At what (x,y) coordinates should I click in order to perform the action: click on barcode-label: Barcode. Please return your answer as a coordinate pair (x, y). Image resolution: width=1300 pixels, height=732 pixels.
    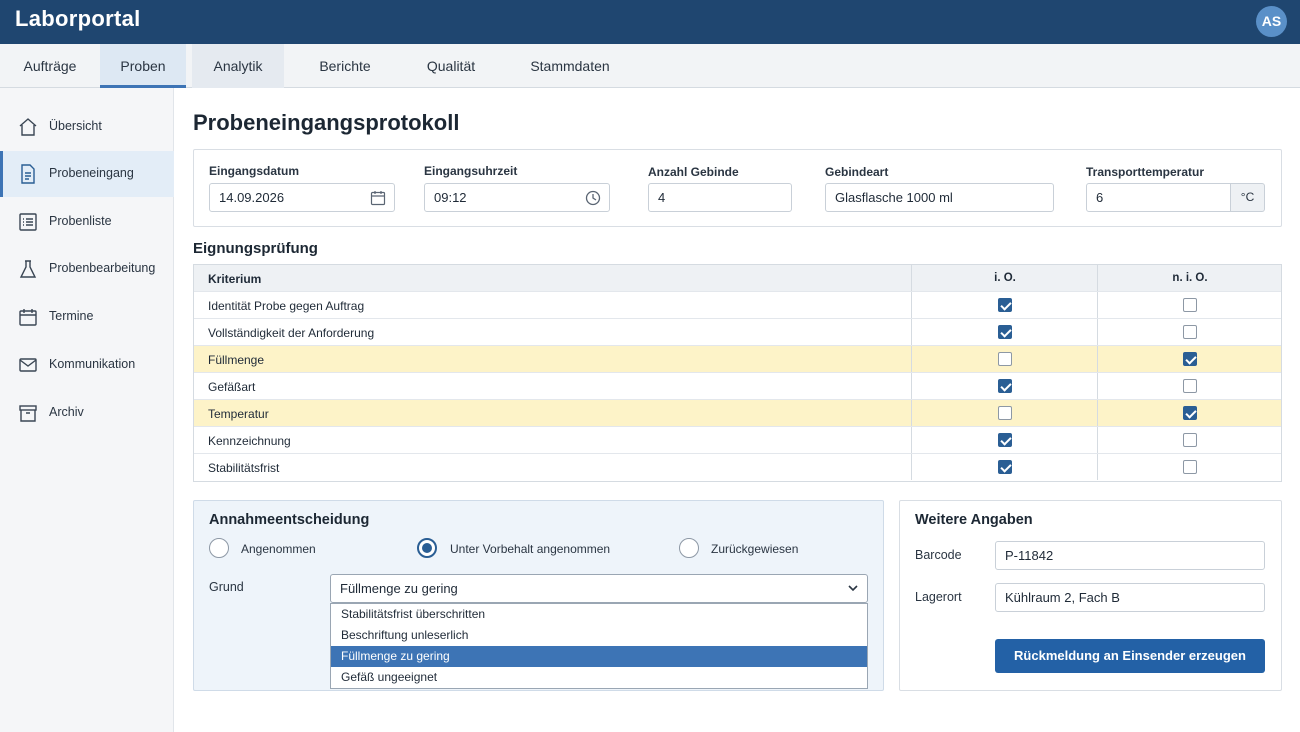
    Looking at the image, I should click on (938, 555).